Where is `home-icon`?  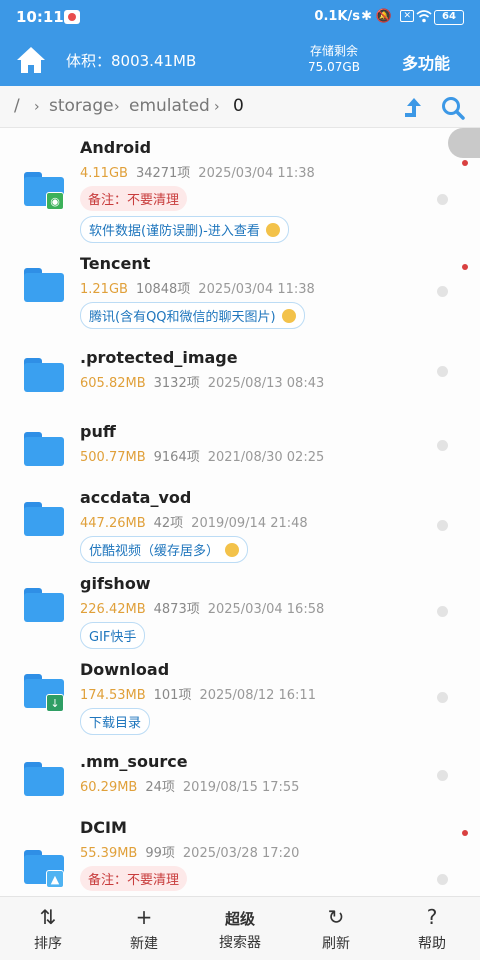
home-icon is located at coordinates (31, 60).